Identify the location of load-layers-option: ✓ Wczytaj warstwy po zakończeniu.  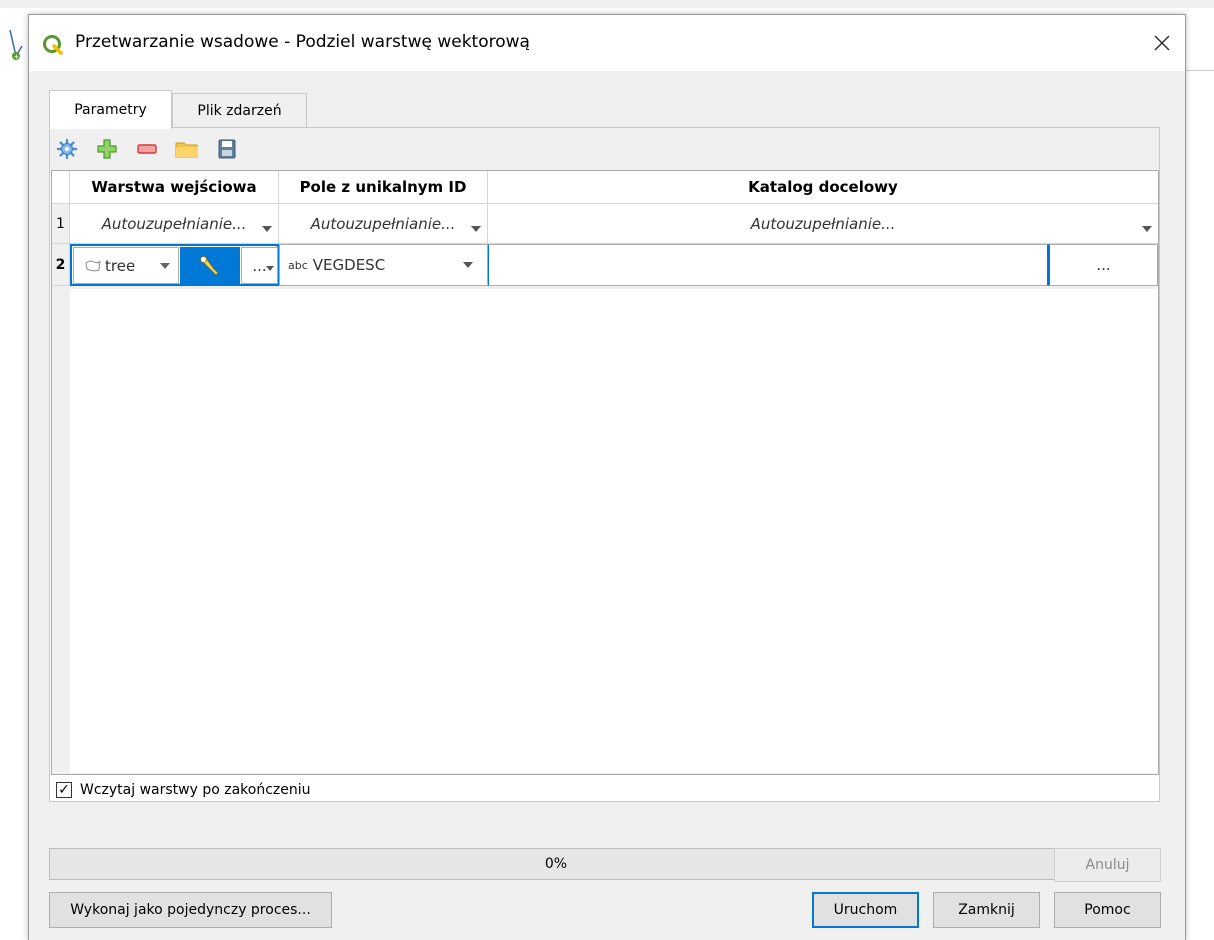
(183, 790).